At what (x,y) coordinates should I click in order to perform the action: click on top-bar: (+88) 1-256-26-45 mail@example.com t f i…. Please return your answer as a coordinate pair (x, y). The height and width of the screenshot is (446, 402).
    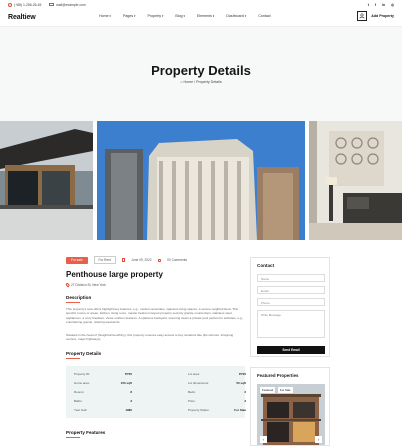
    Looking at the image, I should click on (201, 4).